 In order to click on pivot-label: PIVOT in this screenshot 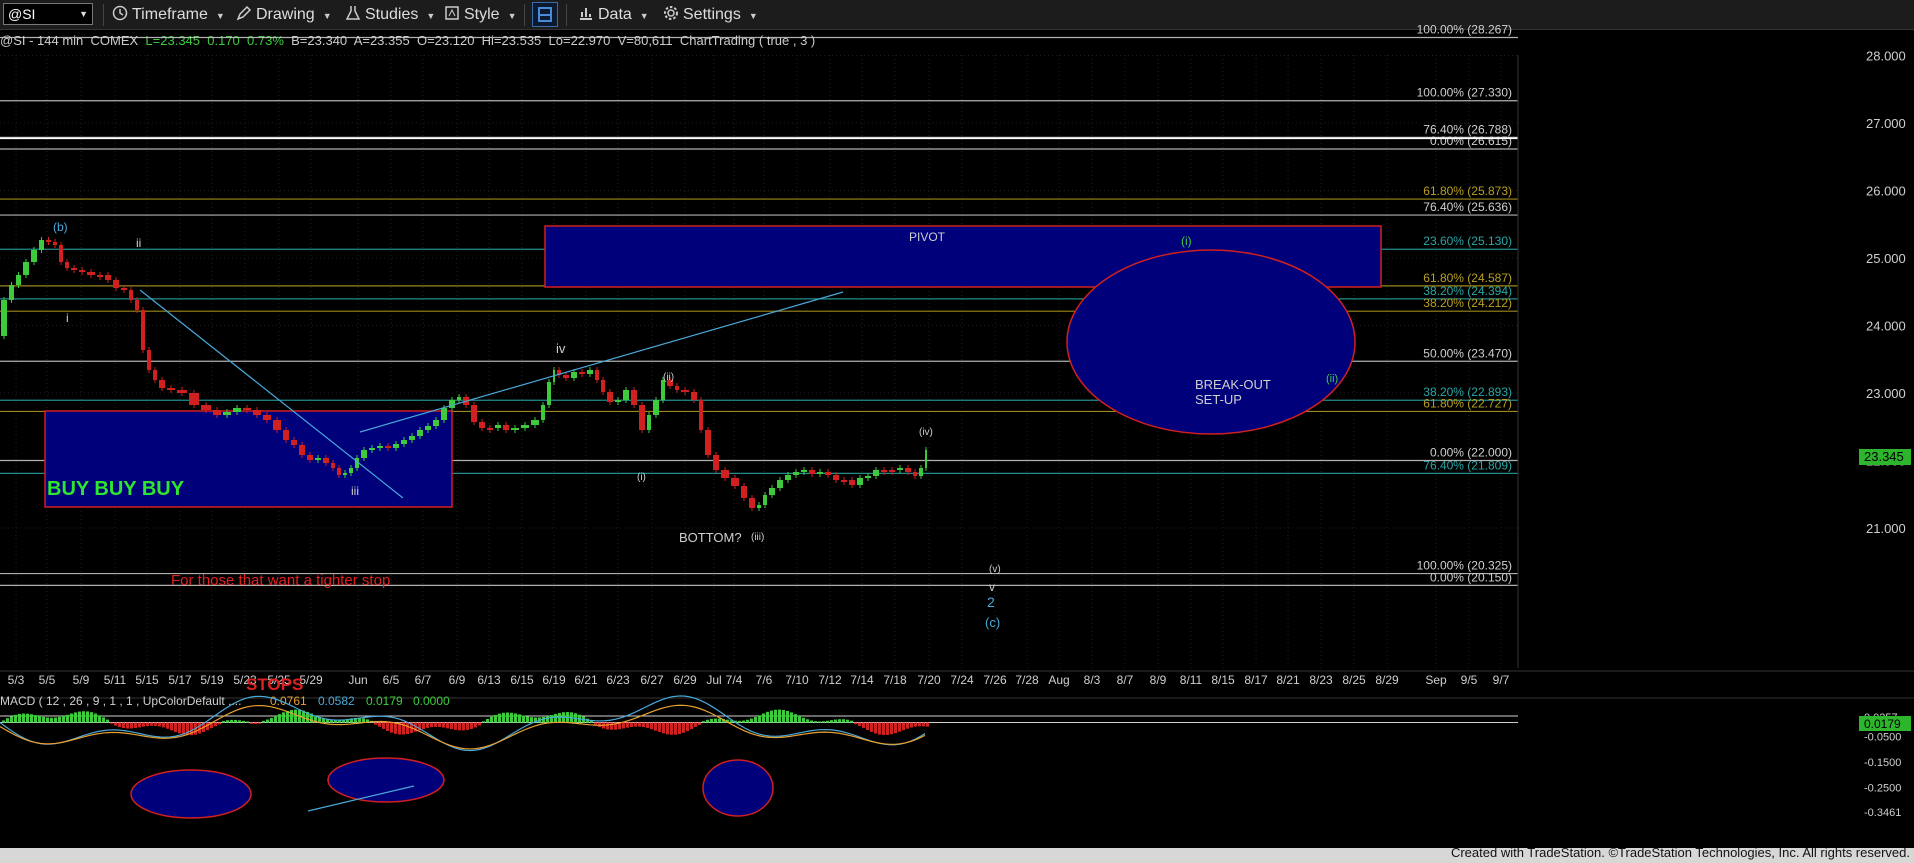, I will do `click(927, 237)`.